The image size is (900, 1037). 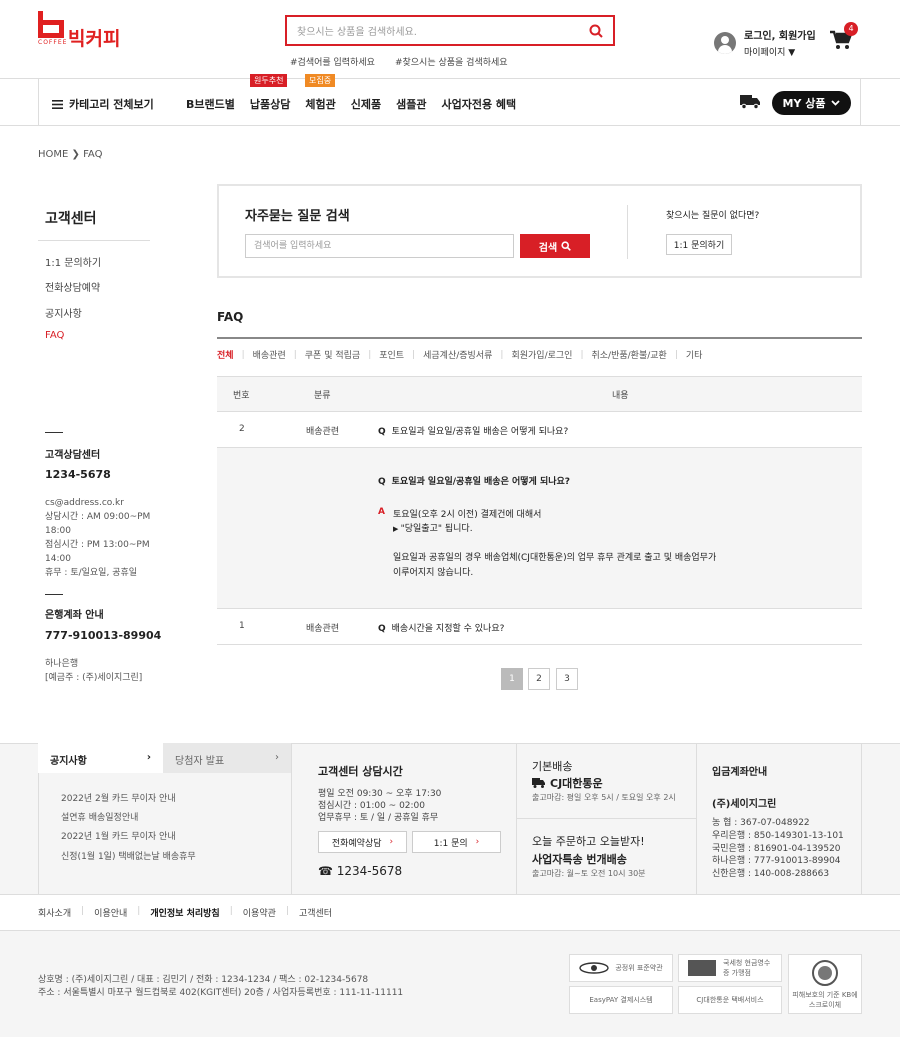 I want to click on cart-count-badge: 4, so click(x=851, y=29).